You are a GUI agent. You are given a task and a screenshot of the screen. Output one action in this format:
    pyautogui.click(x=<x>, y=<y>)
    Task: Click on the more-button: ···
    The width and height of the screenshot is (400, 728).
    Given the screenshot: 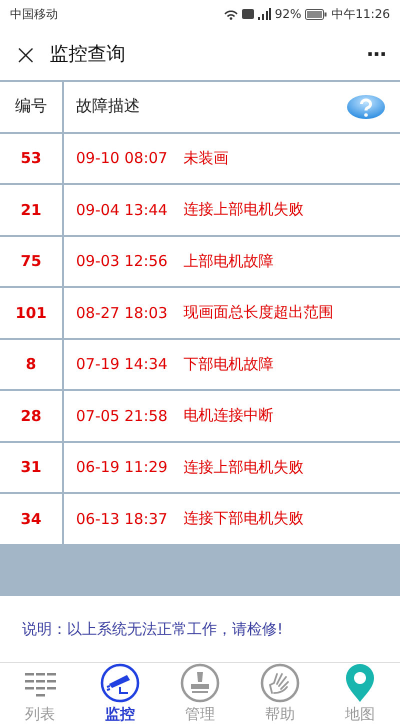 What is the action you would take?
    pyautogui.click(x=376, y=54)
    